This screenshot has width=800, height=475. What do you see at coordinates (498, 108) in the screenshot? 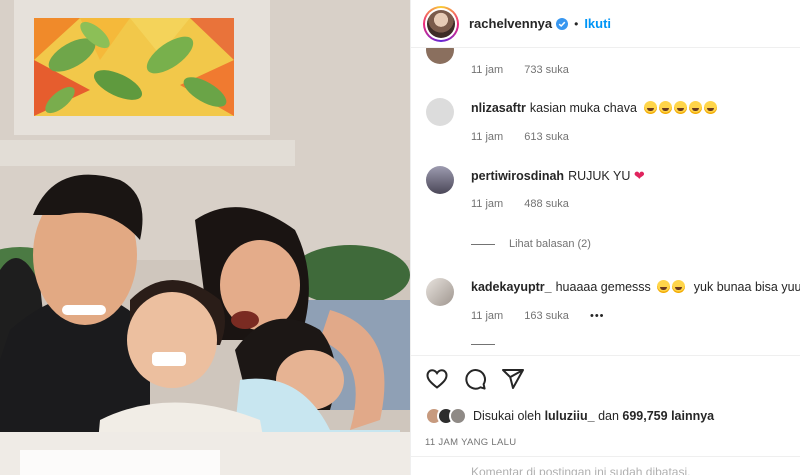
I see `comment-username: nlizasaftr` at bounding box center [498, 108].